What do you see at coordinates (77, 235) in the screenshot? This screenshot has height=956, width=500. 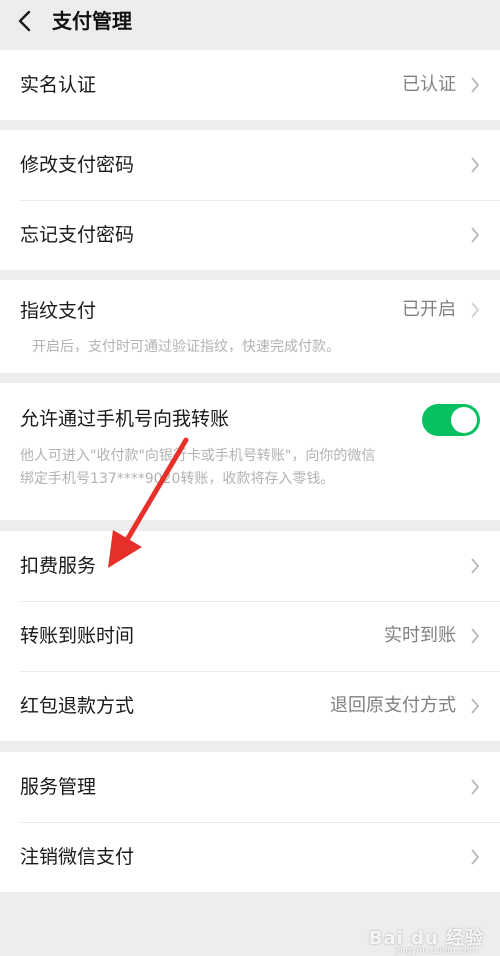 I see `forgot-password-label: 忘记支付密码` at bounding box center [77, 235].